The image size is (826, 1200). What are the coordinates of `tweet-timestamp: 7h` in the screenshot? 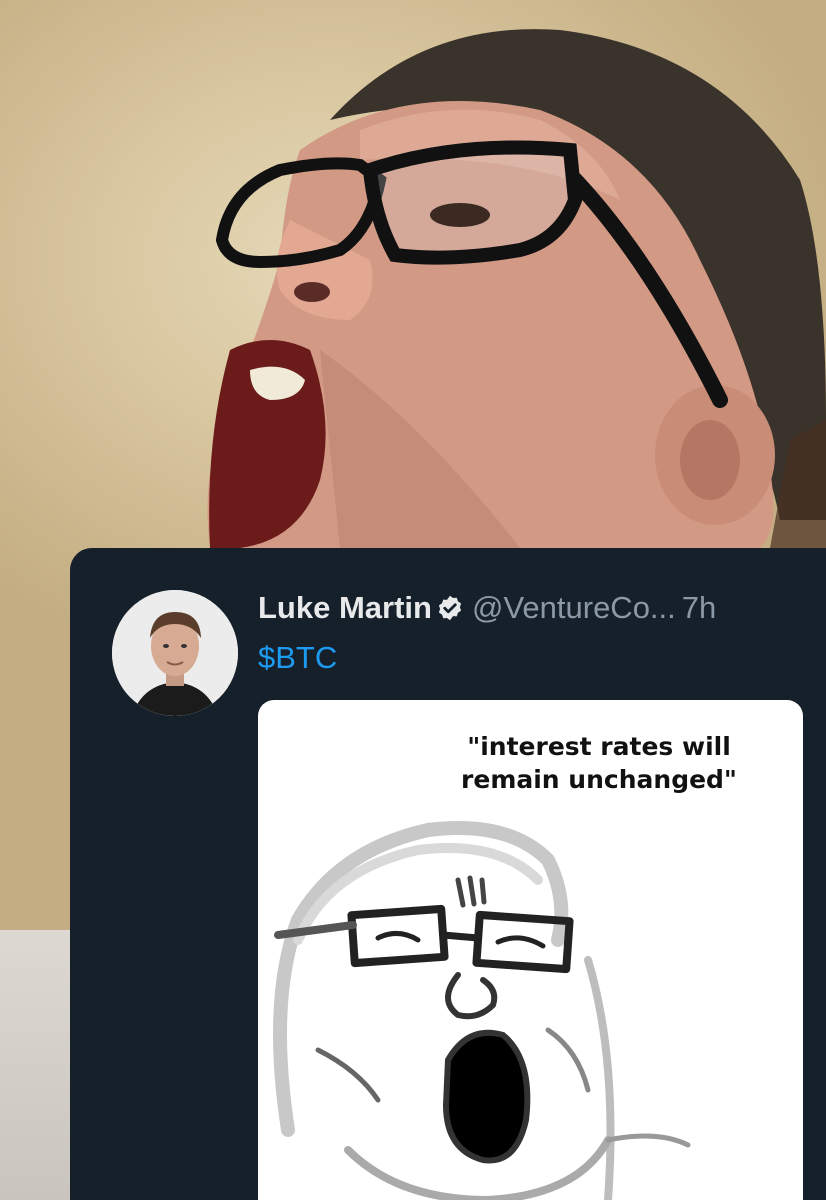 It's located at (699, 607).